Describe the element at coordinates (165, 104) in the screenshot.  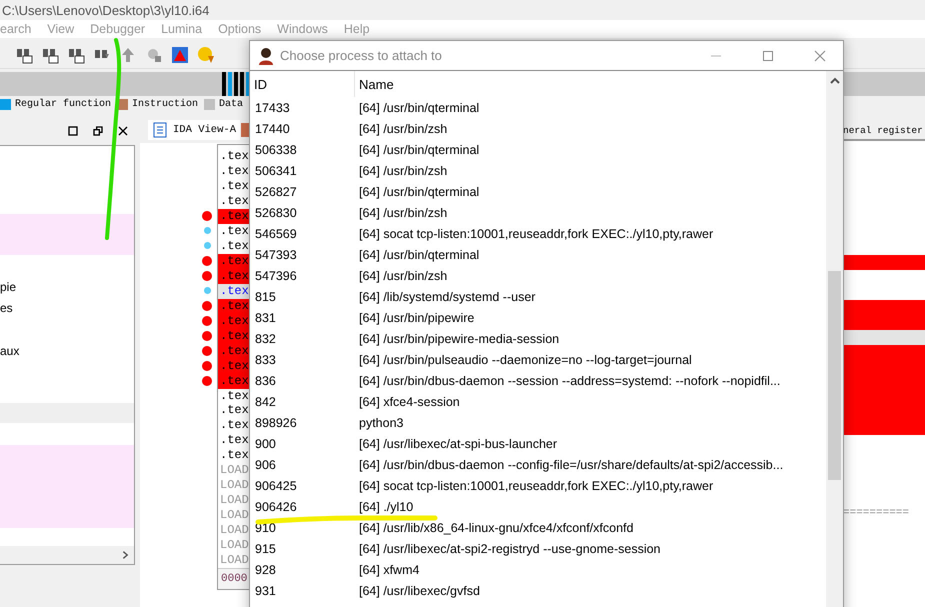
I see `legend-label: Instruction` at that location.